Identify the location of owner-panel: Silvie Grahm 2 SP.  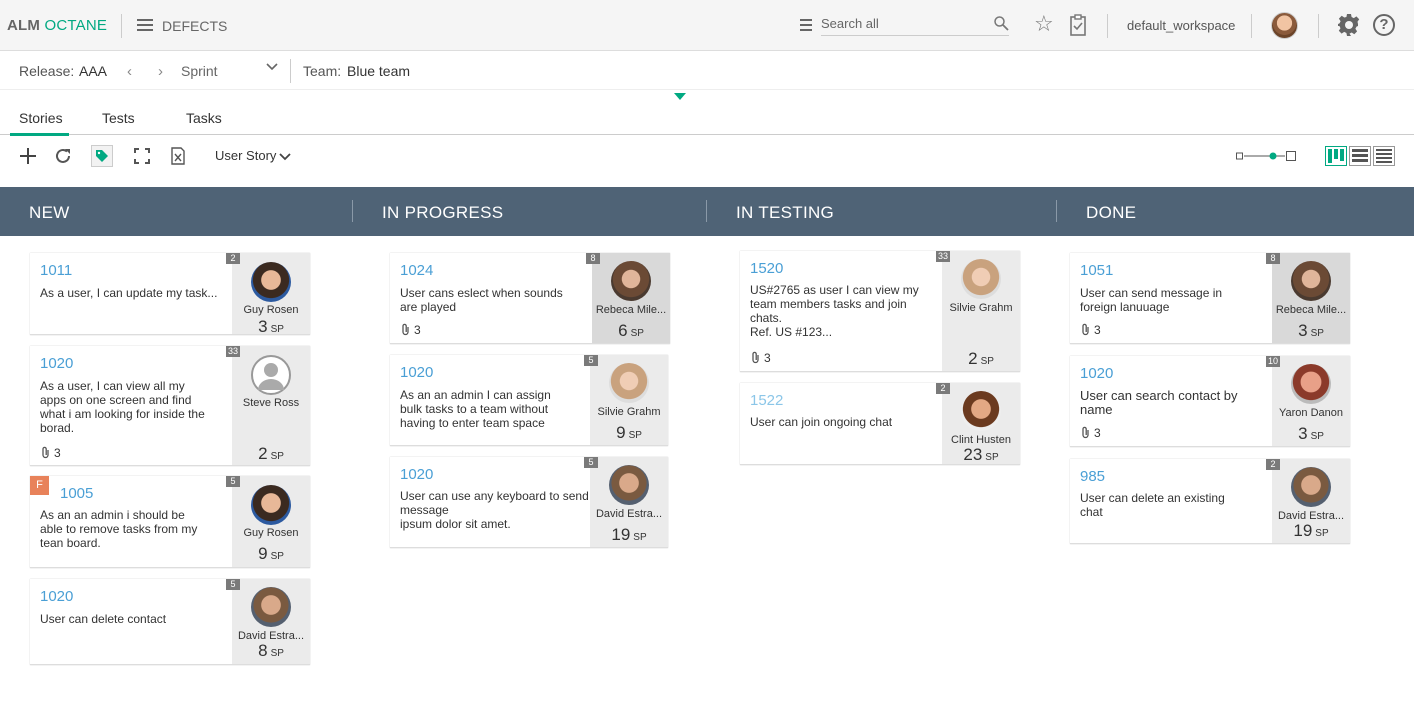
(981, 311).